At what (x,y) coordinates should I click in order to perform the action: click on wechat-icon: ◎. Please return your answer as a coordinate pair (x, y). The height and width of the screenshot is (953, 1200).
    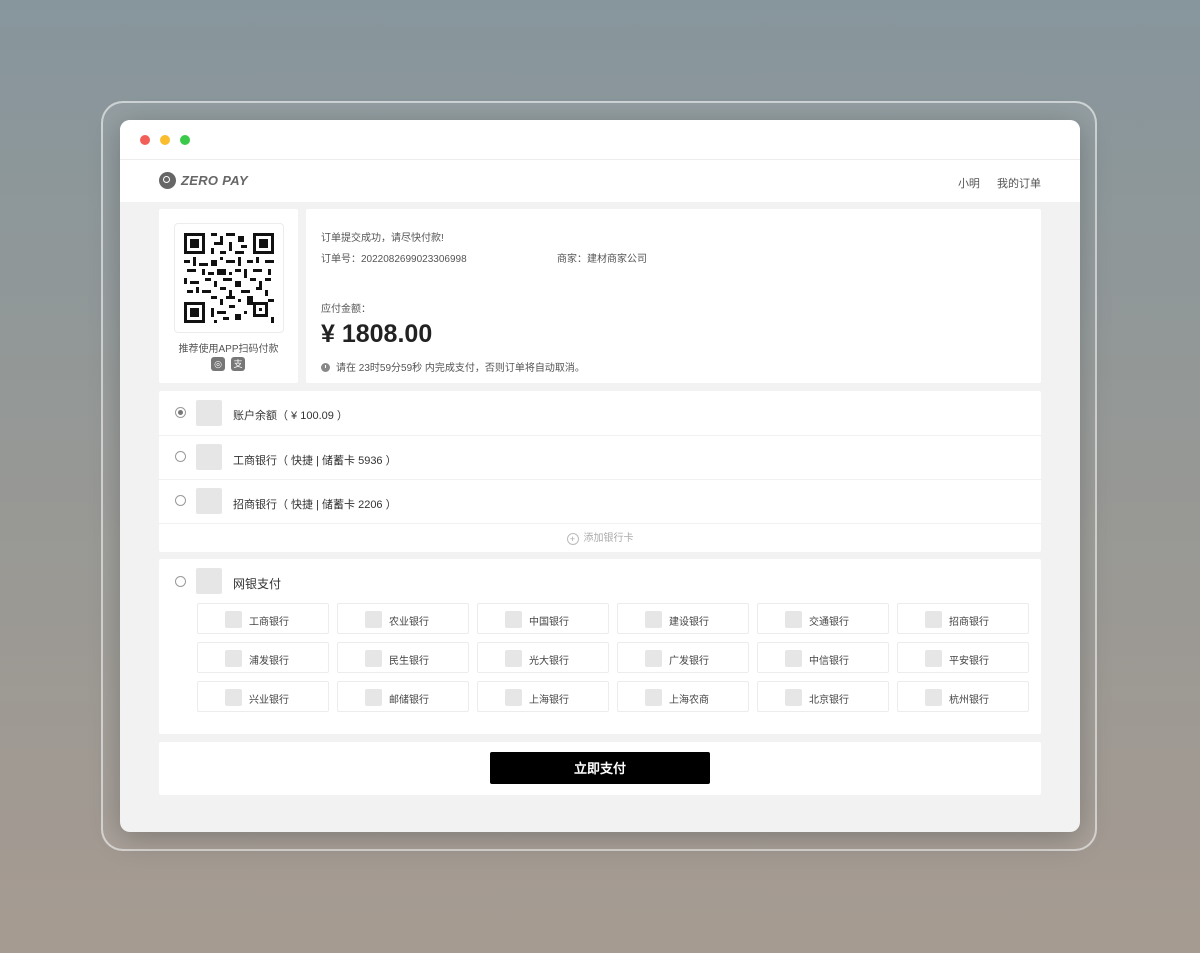
    Looking at the image, I should click on (218, 364).